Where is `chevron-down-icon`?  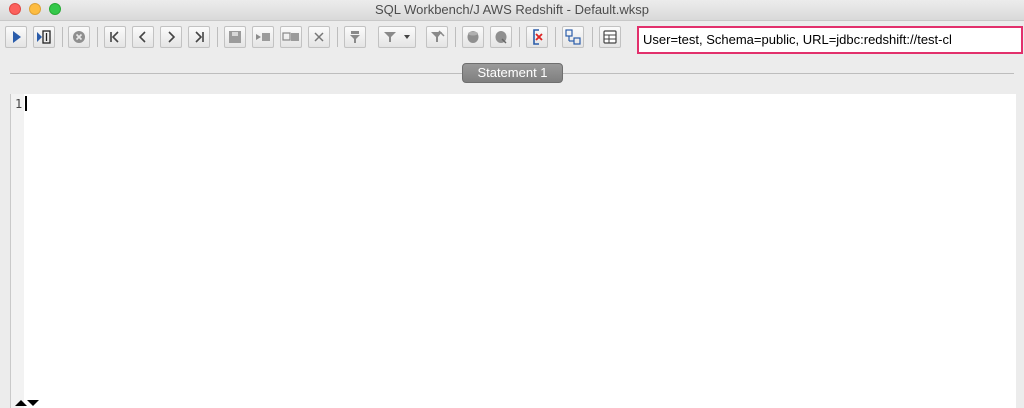 chevron-down-icon is located at coordinates (407, 37).